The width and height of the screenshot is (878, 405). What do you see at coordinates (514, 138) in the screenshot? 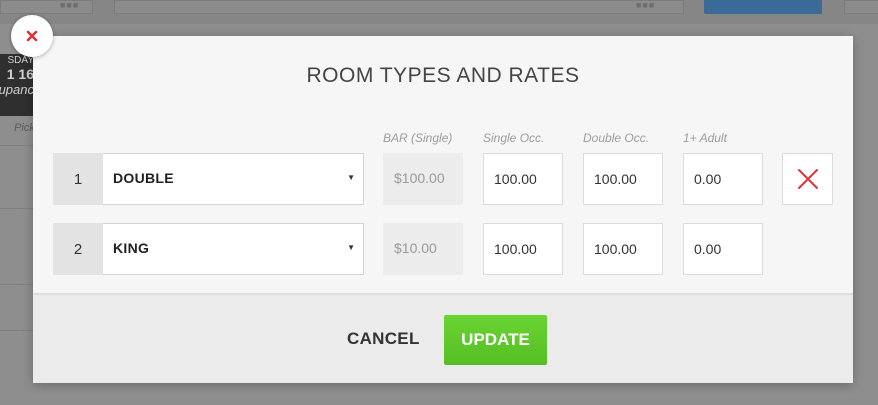
I see `column-header-single: Single Occ.` at bounding box center [514, 138].